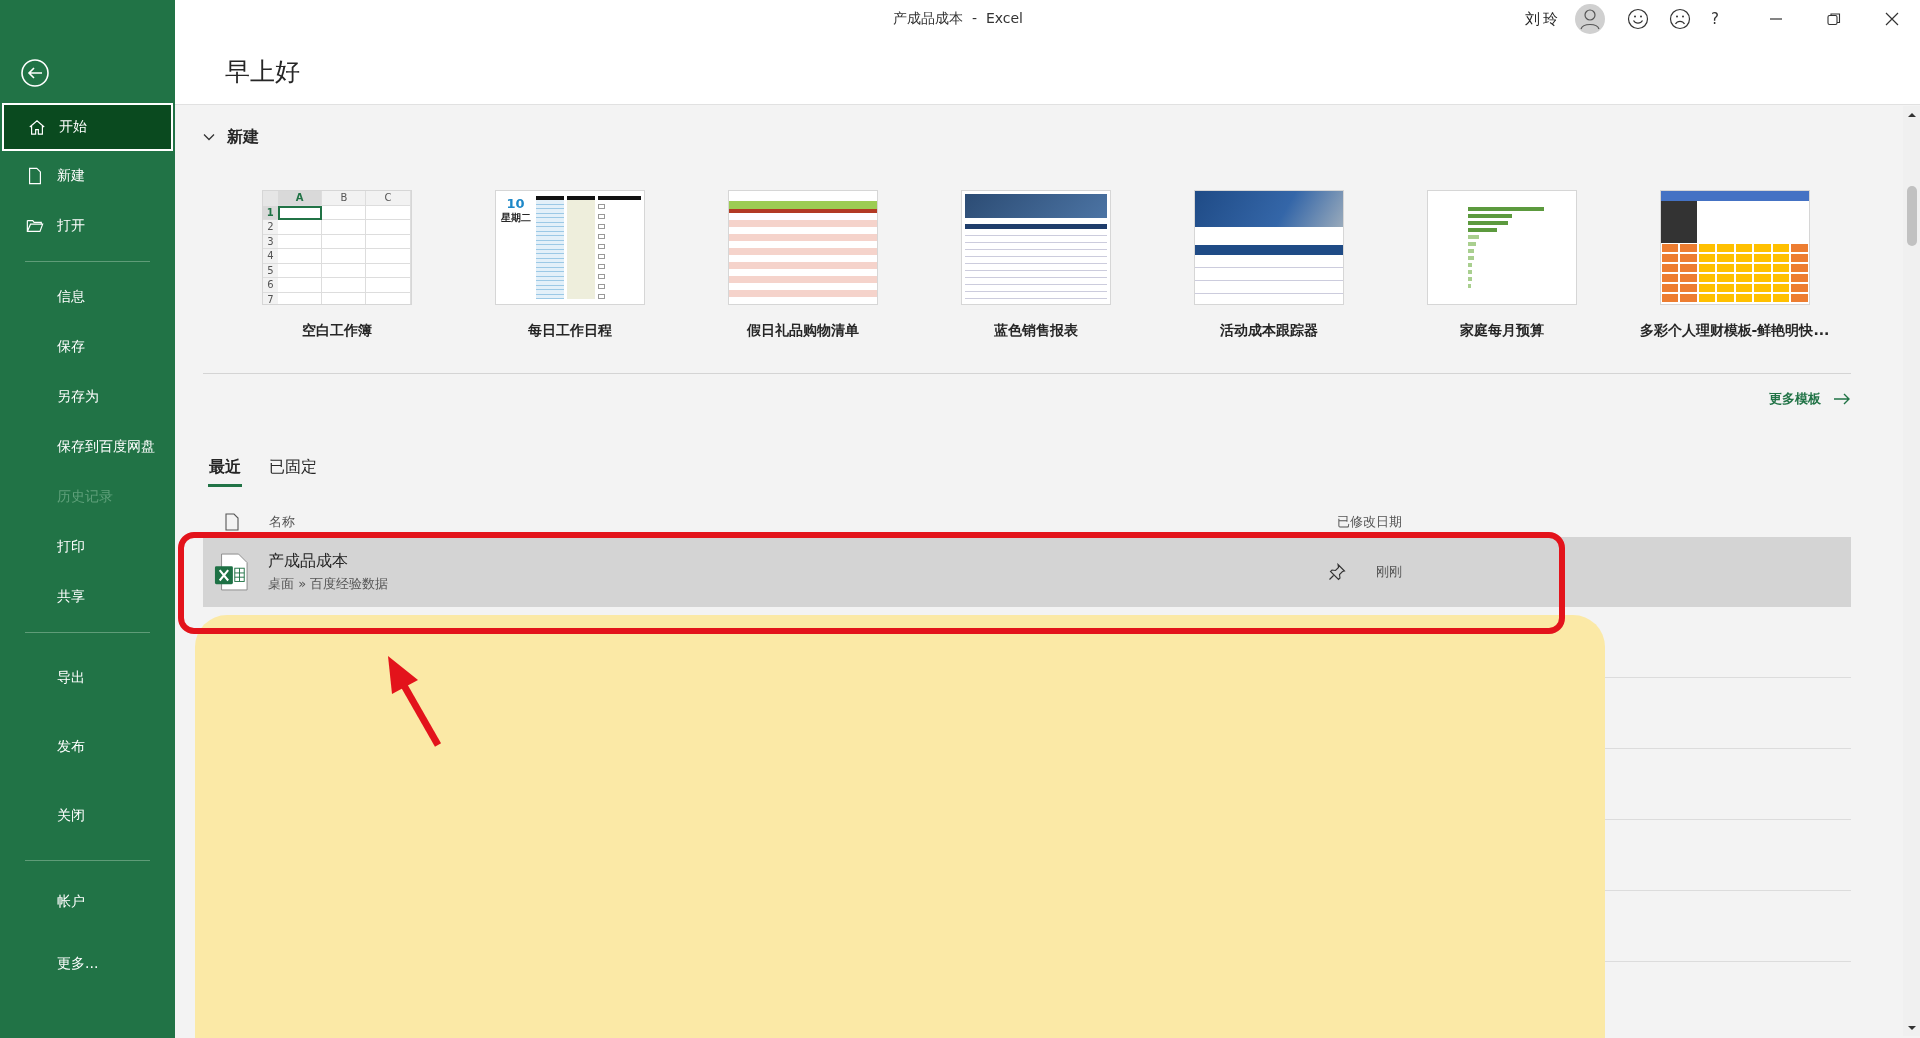 The image size is (1920, 1038). I want to click on template-thumbnail: A B C 1 2 3 4 5 6 7, so click(336, 247).